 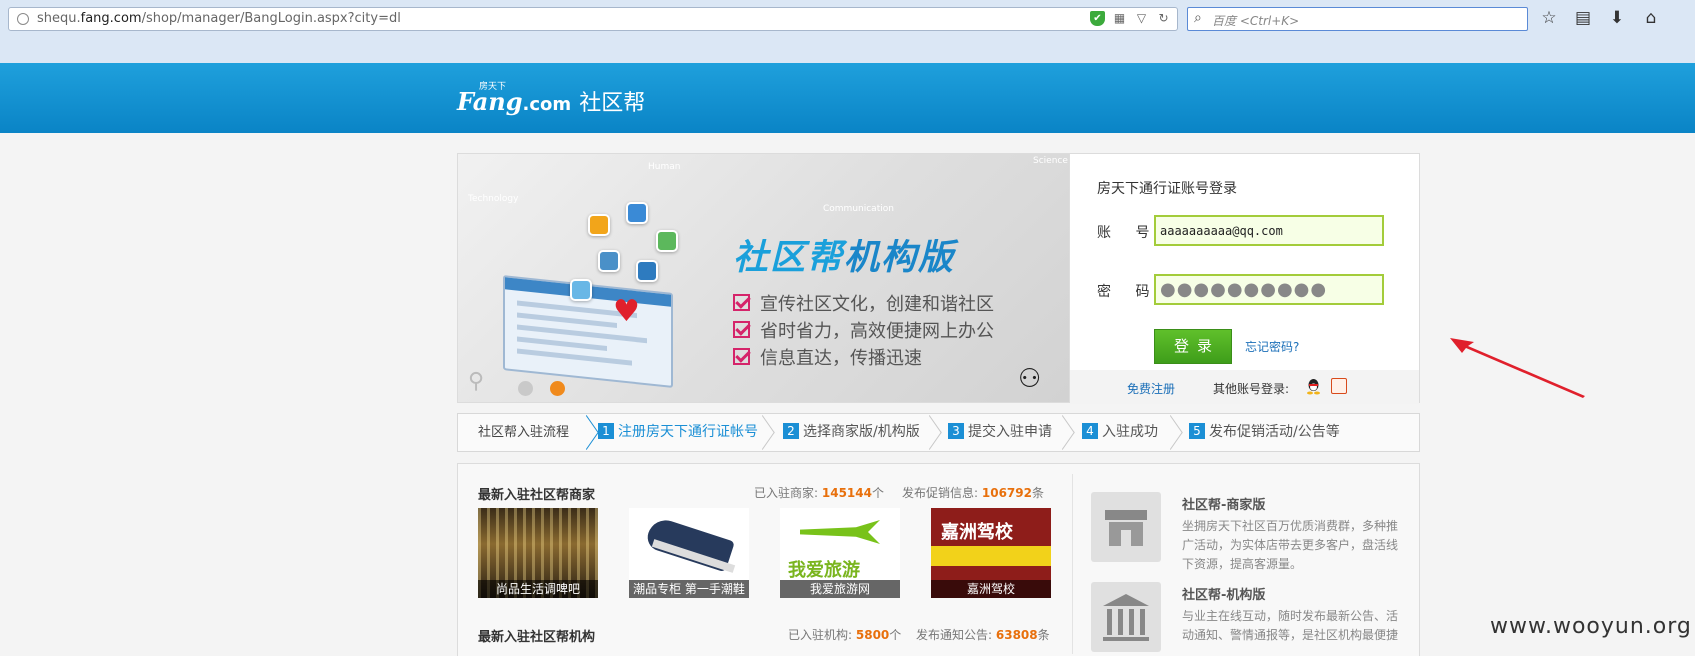 What do you see at coordinates (1269, 230) in the screenshot?
I see `account-input: aaaaaaaaaa@qq.com` at bounding box center [1269, 230].